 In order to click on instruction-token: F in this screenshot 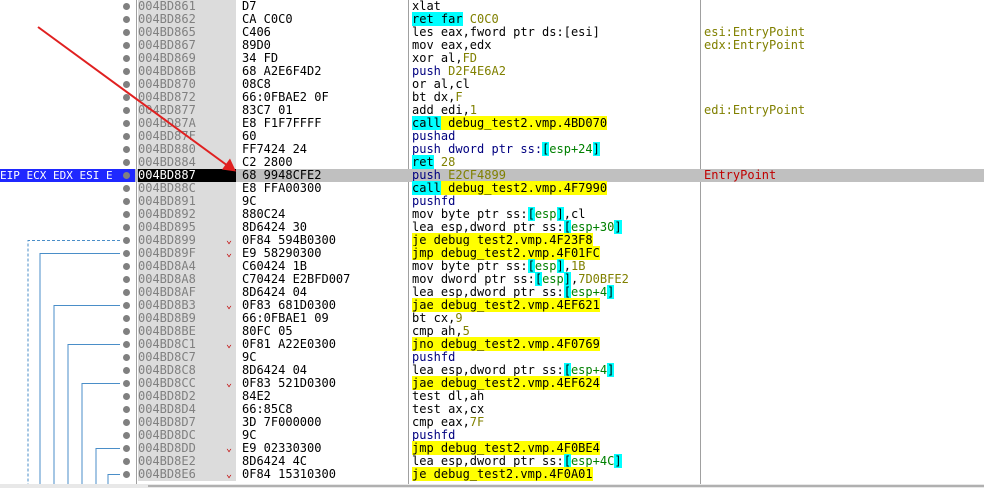, I will do `click(459, 97)`.